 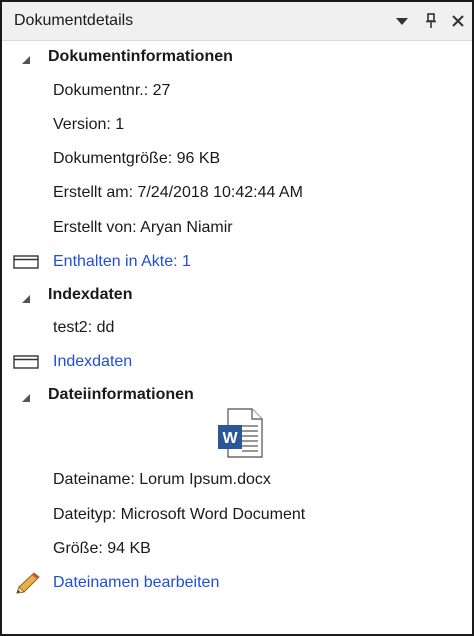 What do you see at coordinates (162, 479) in the screenshot?
I see `file-name: Dateiname: Lorum Ipsum.docx` at bounding box center [162, 479].